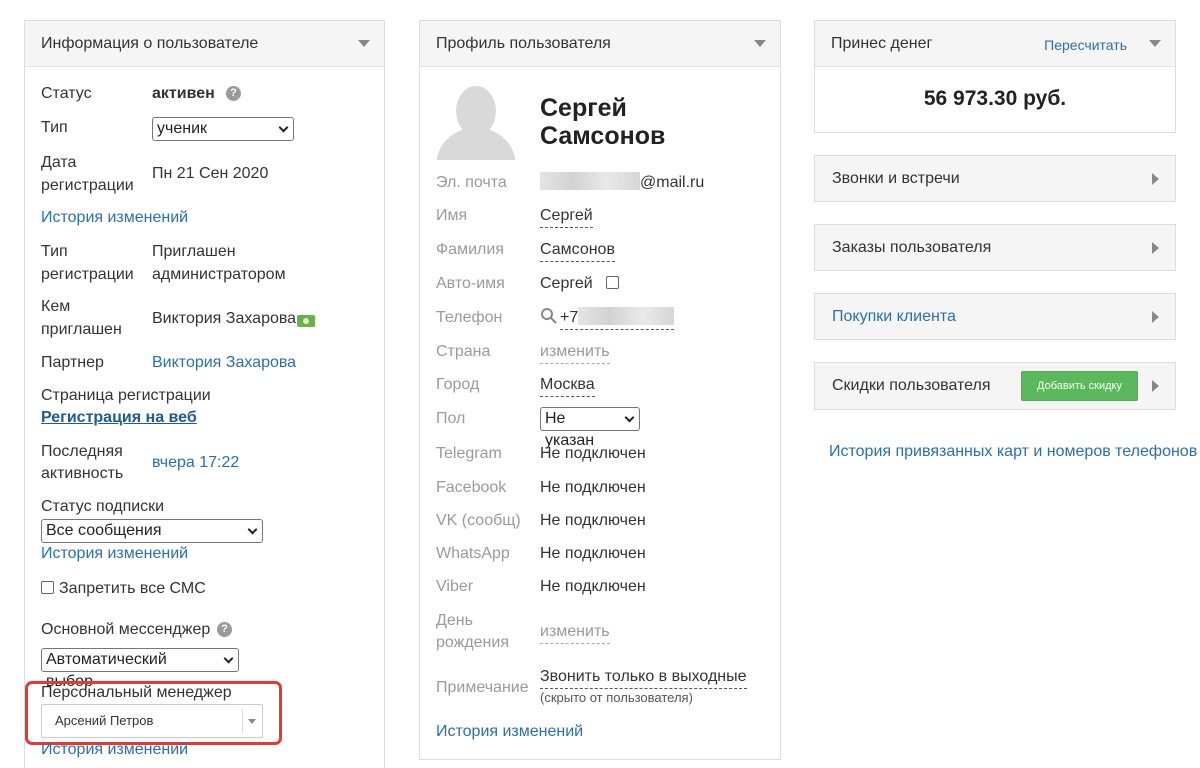 Image resolution: width=1200 pixels, height=768 pixels. Describe the element at coordinates (210, 173) in the screenshot. I see `reg-date-value: Пн 21 Сен 2020` at that location.